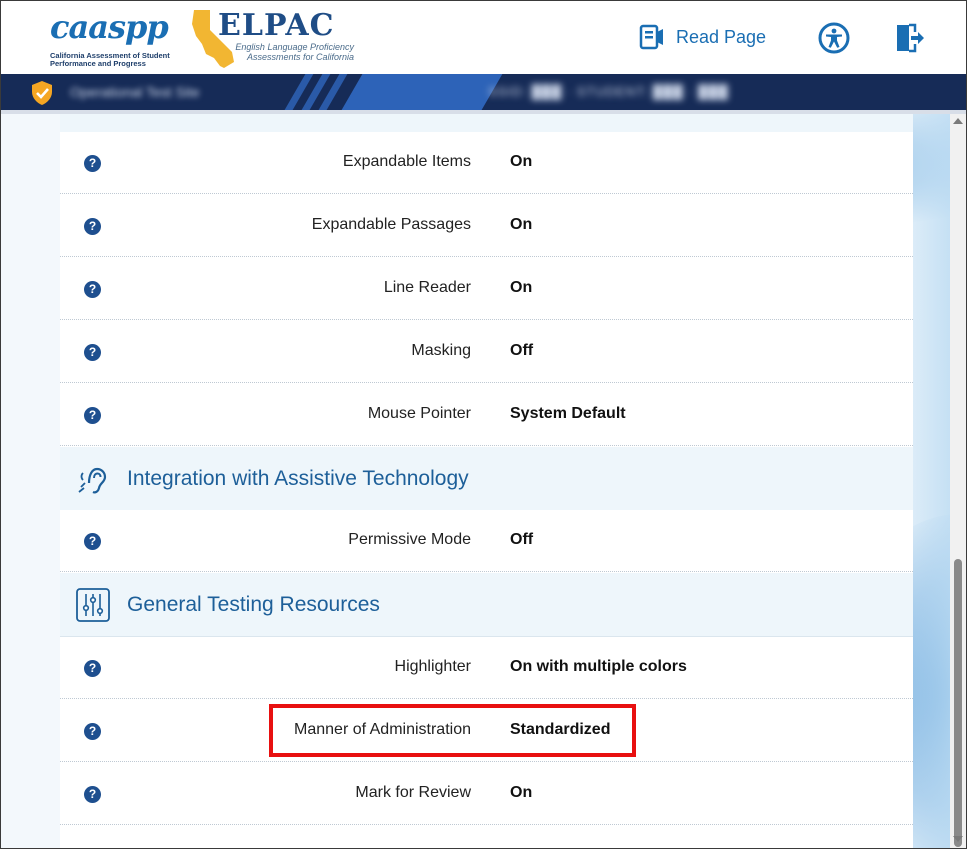 This screenshot has height=849, width=967. Describe the element at coordinates (598, 666) in the screenshot. I see `setting-value: On with multiple colors` at that location.